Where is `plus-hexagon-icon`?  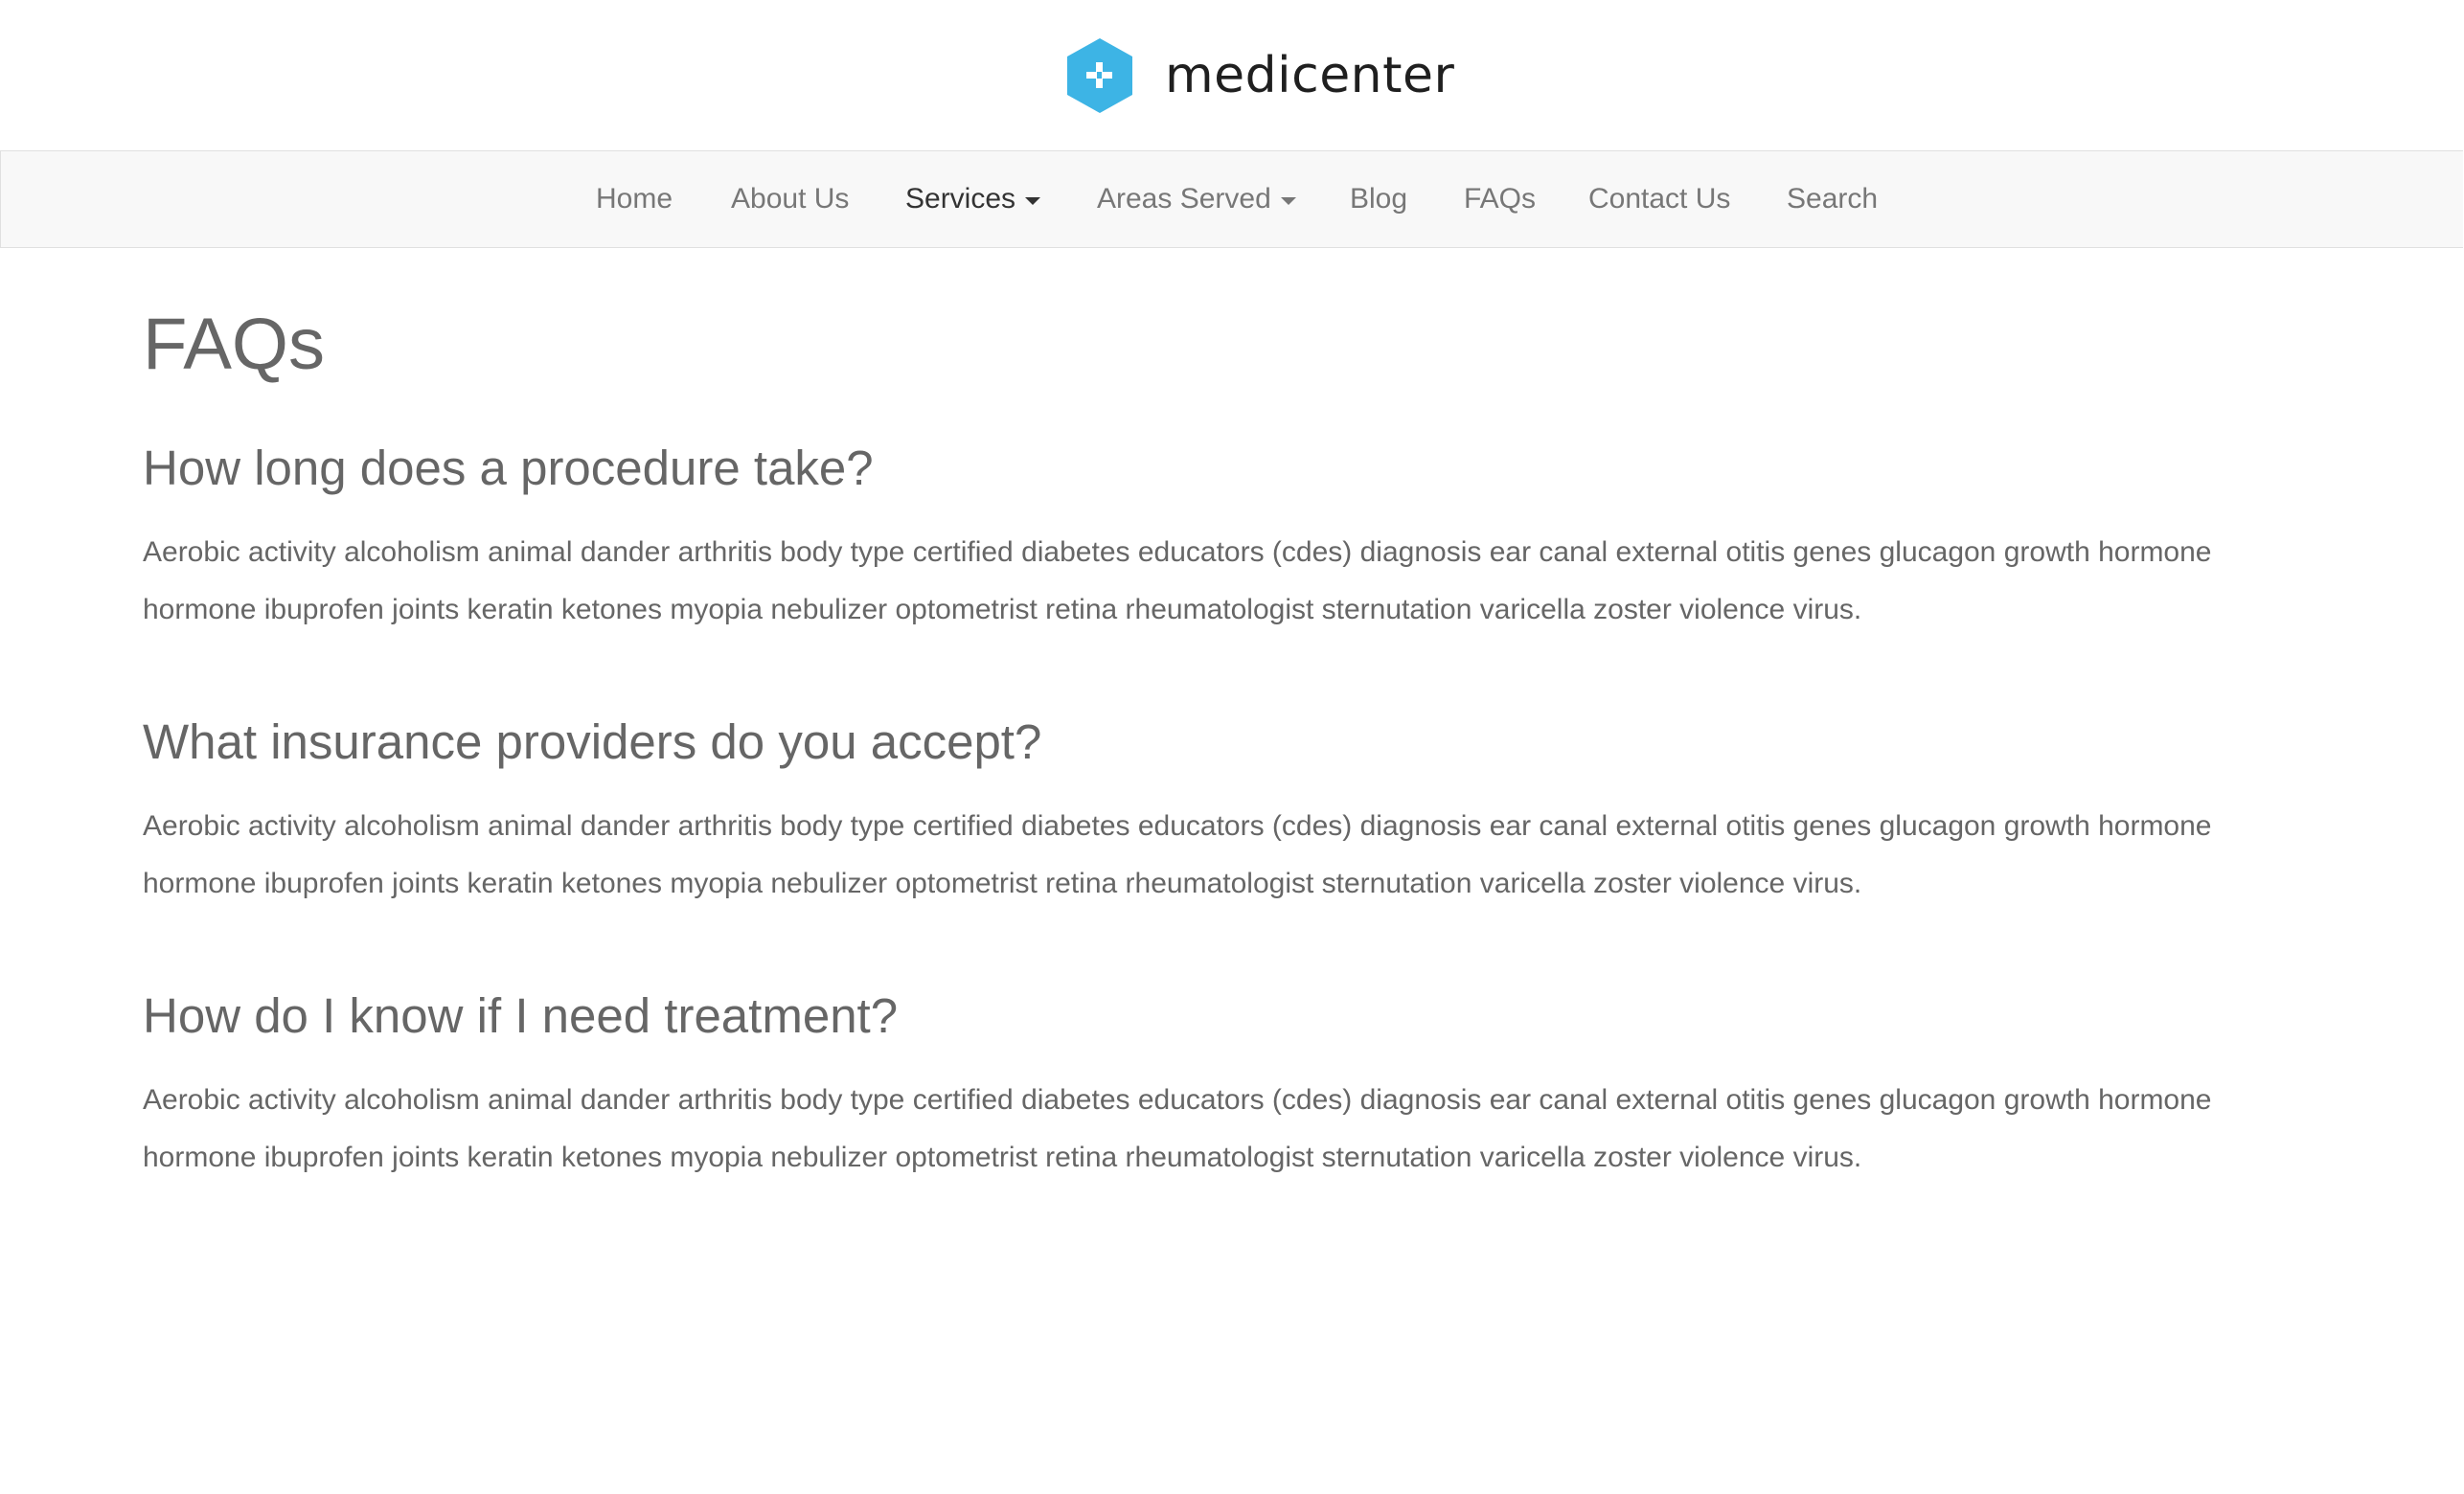 plus-hexagon-icon is located at coordinates (1099, 76).